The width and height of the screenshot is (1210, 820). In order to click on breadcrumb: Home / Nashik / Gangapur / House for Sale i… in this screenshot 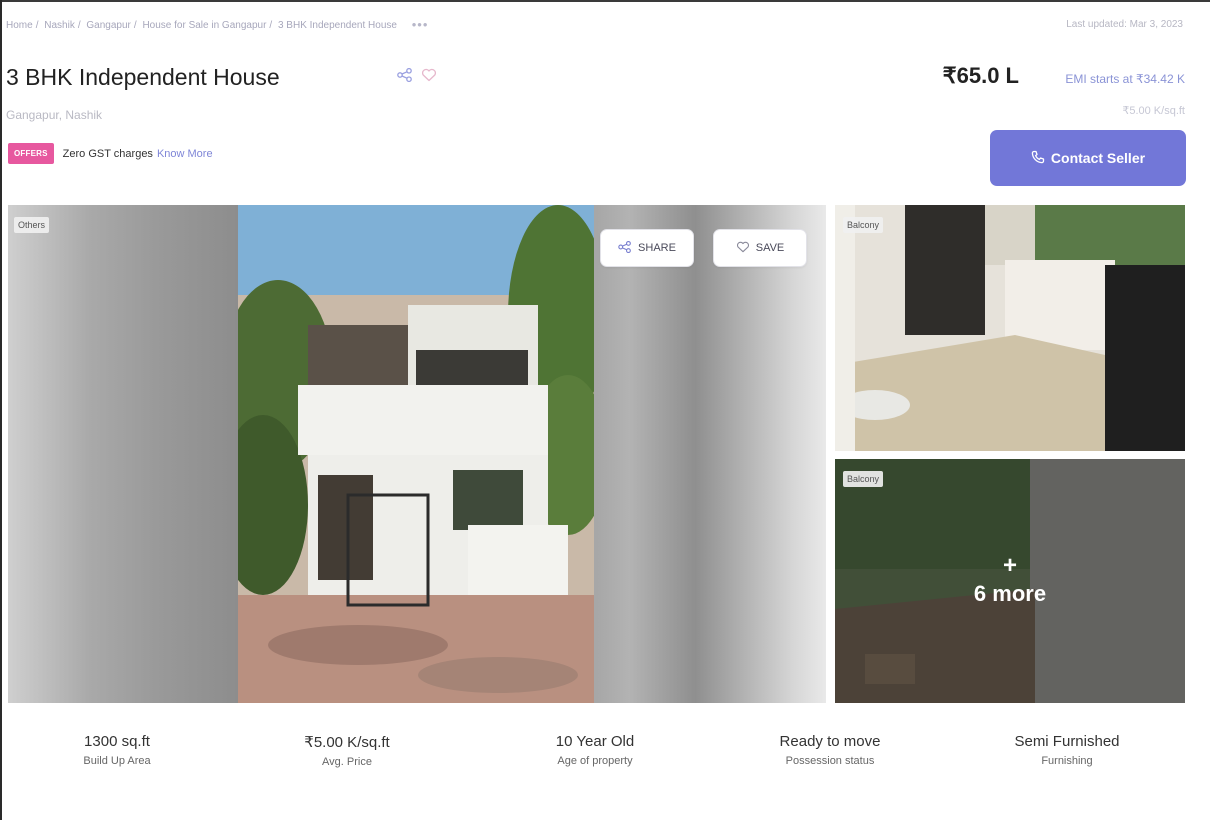, I will do `click(217, 24)`.